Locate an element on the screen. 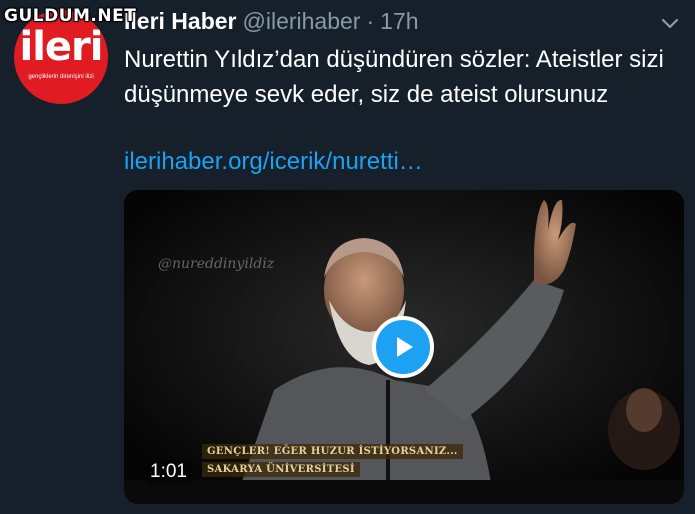  tweet-header: İleri Haber @ilerihaber · 17h is located at coordinates (271, 23).